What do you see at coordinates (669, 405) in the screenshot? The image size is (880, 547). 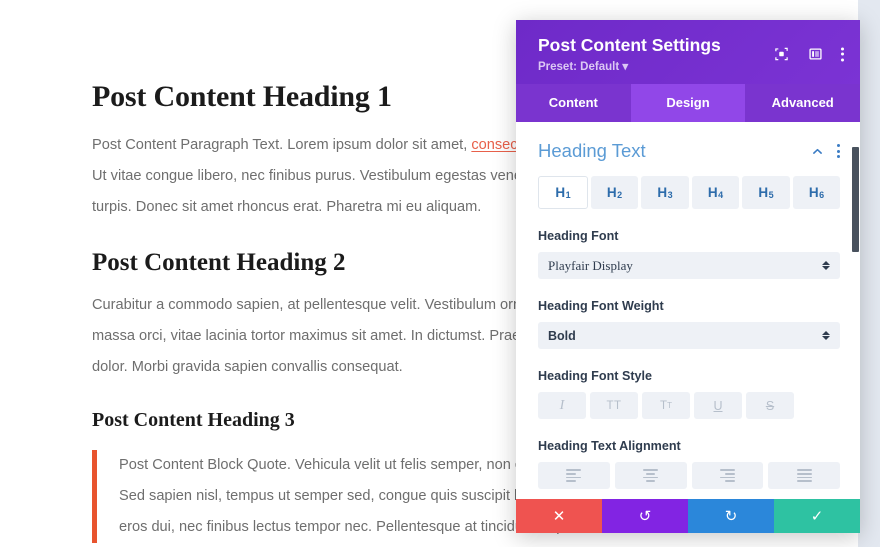 I see `small-caps-sub: T` at bounding box center [669, 405].